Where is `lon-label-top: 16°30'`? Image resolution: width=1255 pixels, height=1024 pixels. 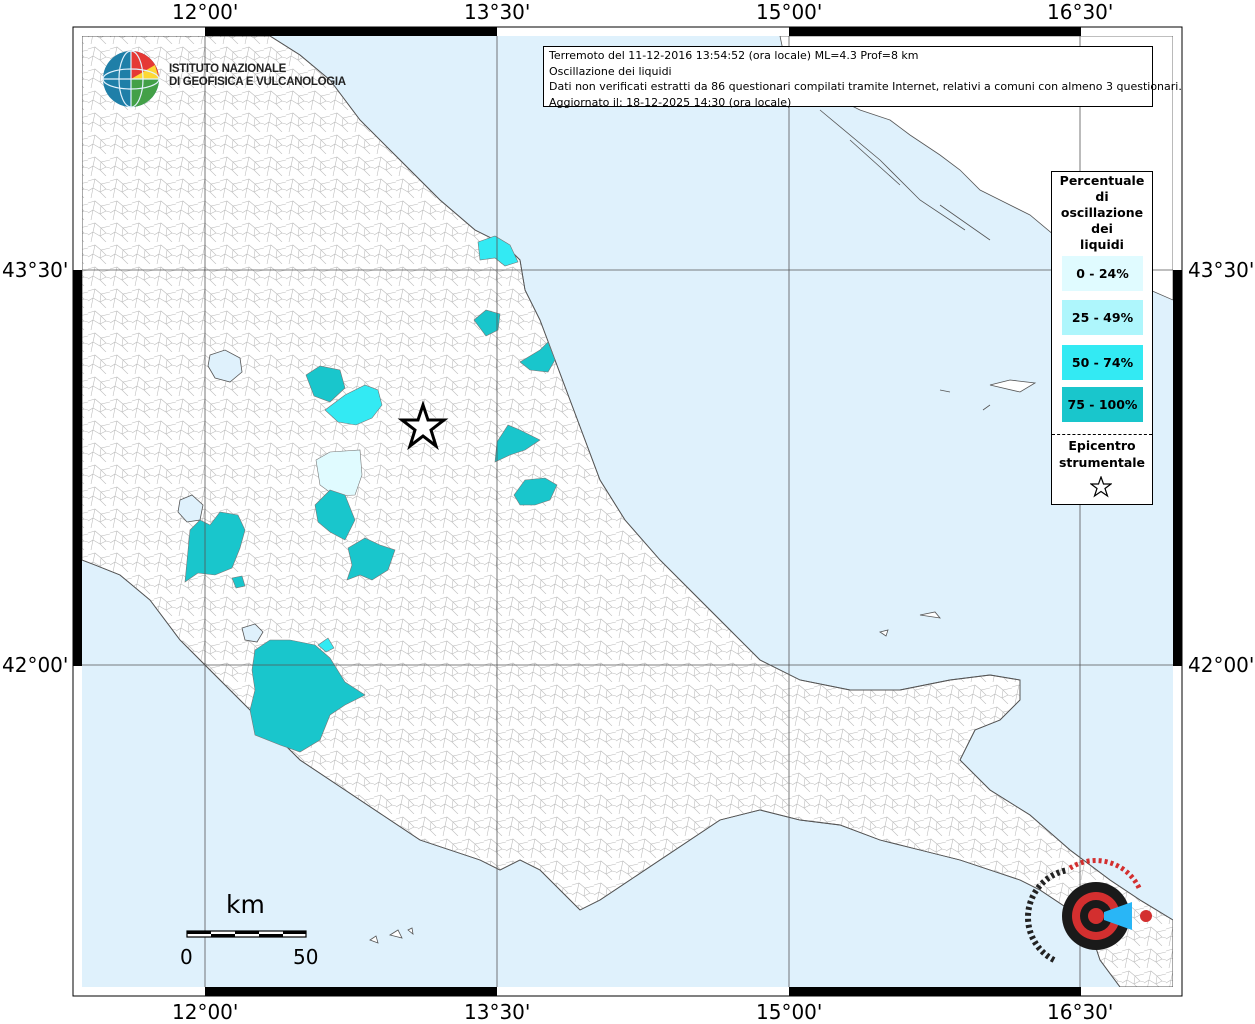
lon-label-top: 16°30' is located at coordinates (1080, 12).